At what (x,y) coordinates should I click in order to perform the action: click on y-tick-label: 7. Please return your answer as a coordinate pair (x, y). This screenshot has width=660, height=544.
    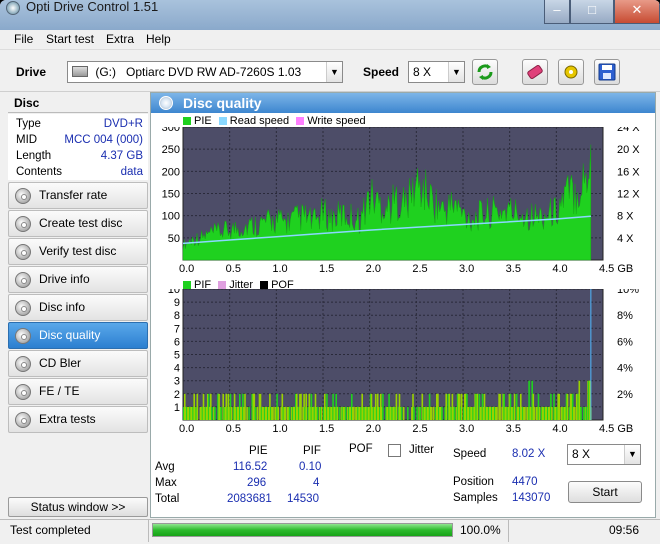
    Looking at the image, I should click on (177, 329).